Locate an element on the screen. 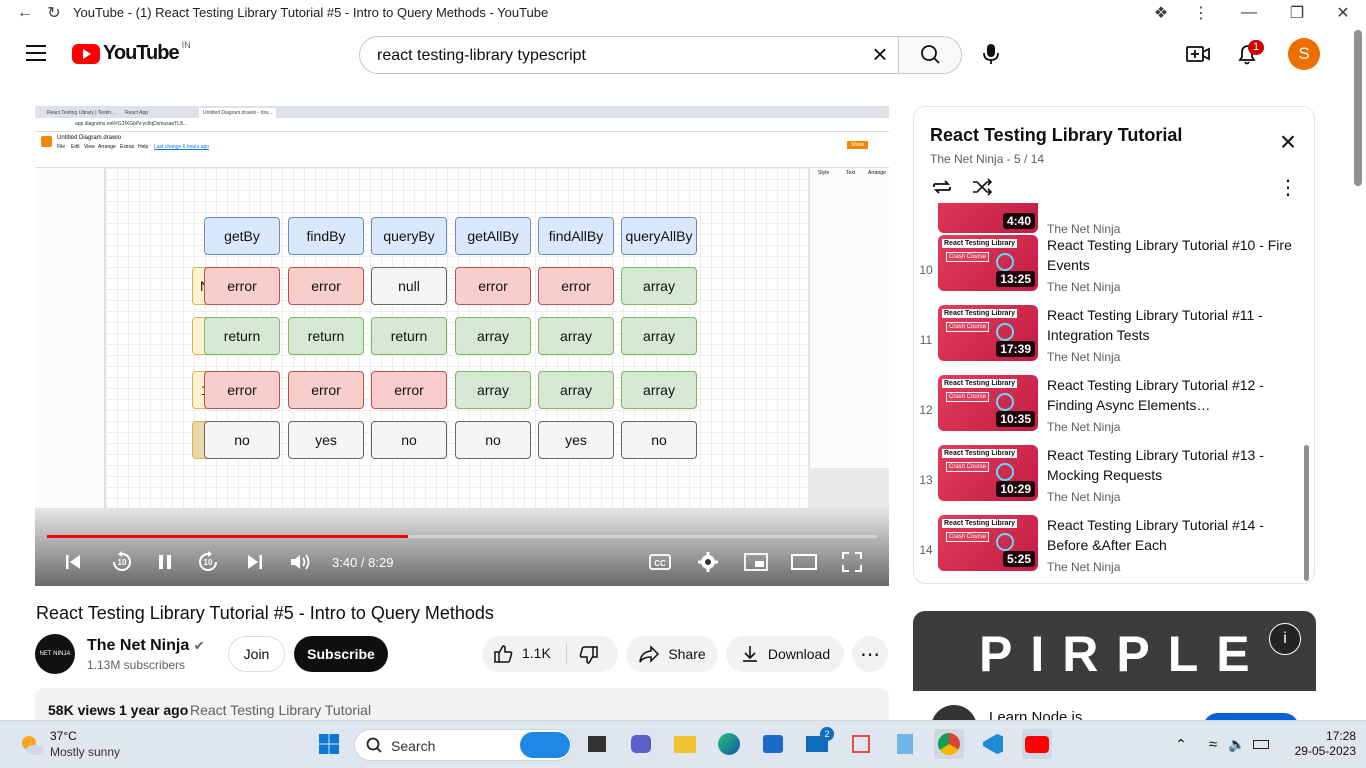 Image resolution: width=1366 pixels, height=768 pixels. miniplayer-button is located at coordinates (756, 562).